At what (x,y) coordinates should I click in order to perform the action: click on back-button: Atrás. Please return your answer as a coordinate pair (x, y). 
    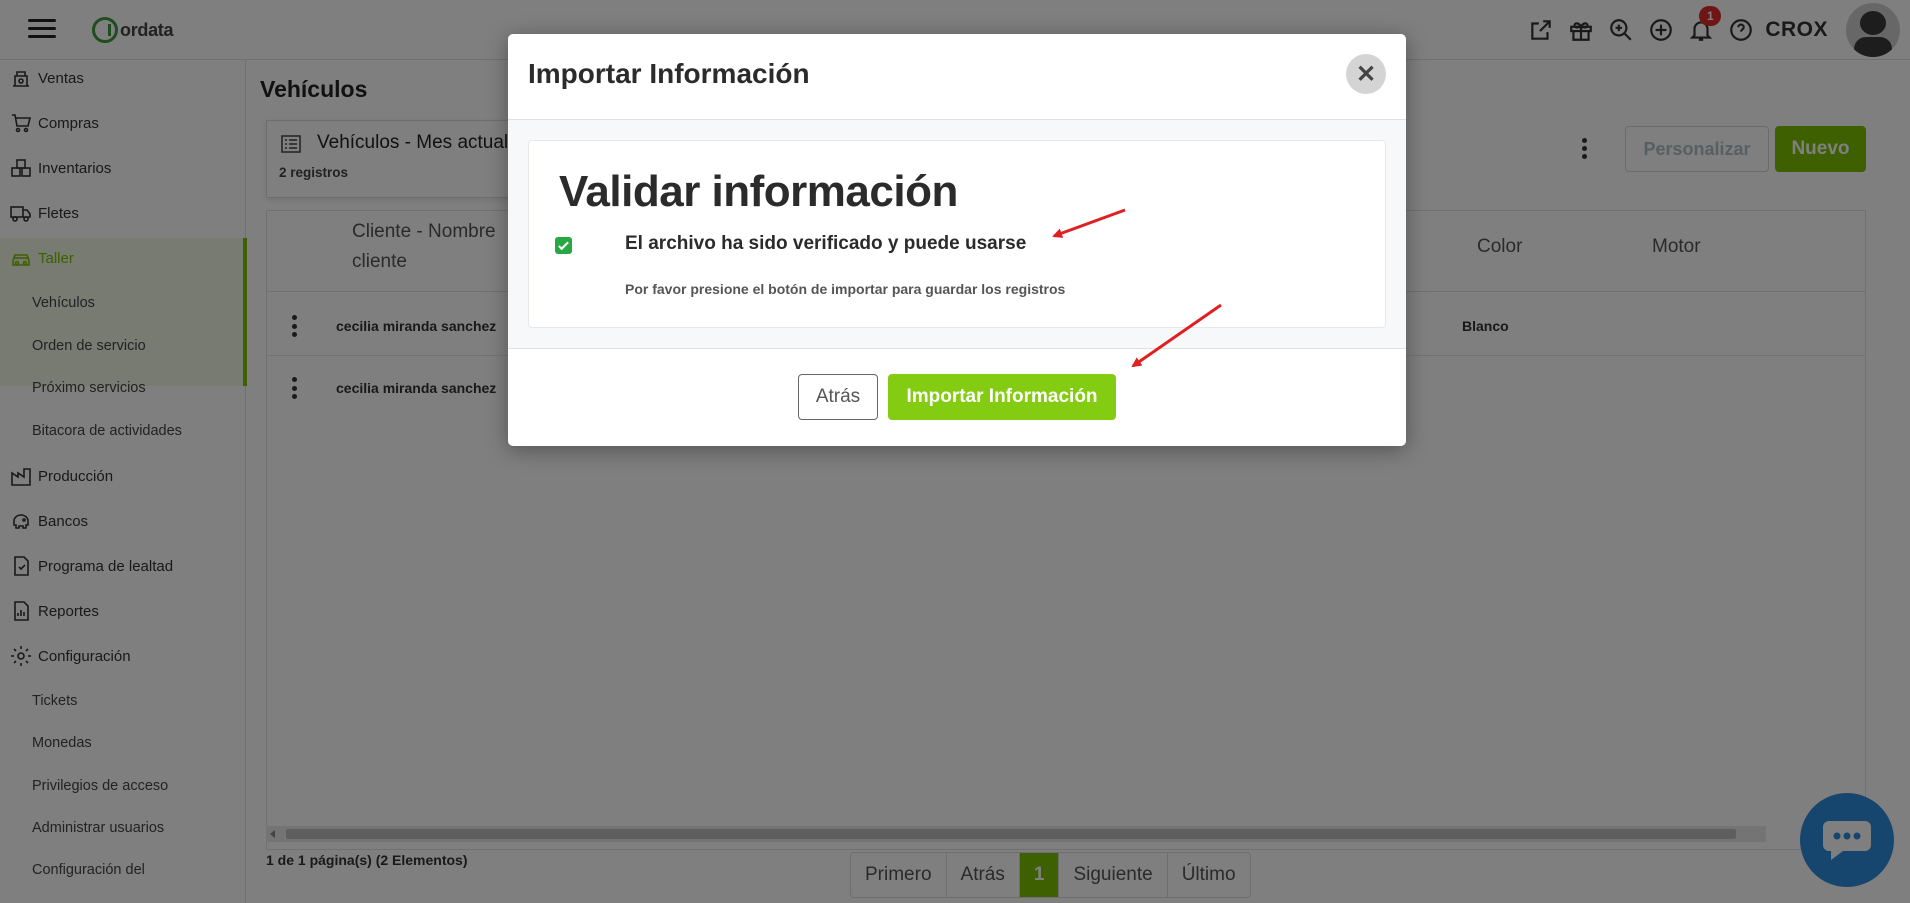
    Looking at the image, I should click on (838, 397).